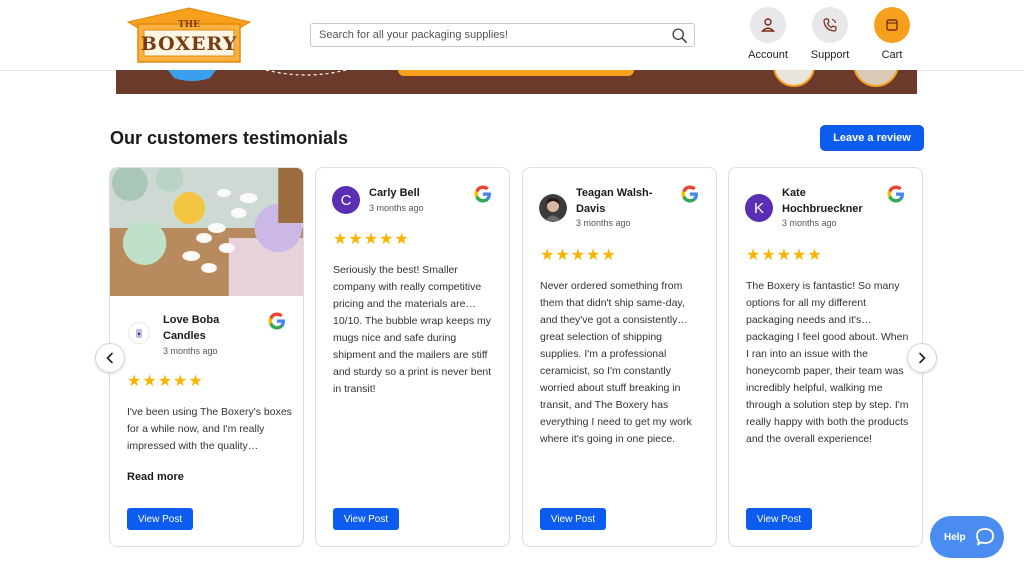  I want to click on carousel-next-button, so click(922, 358).